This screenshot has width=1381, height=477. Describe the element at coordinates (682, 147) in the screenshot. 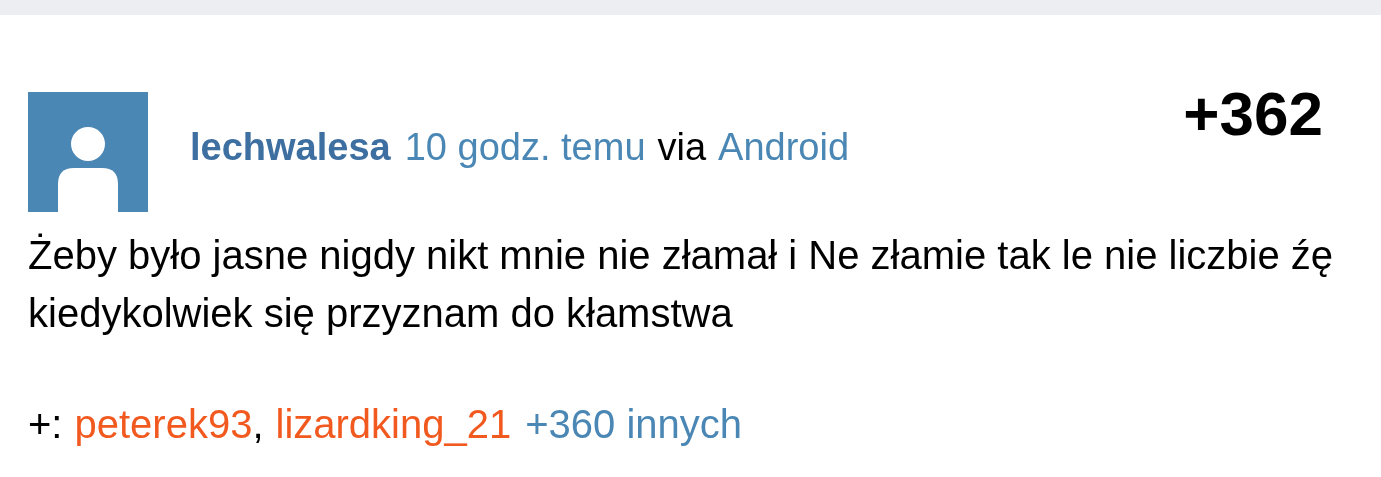

I see `via-label: via` at that location.